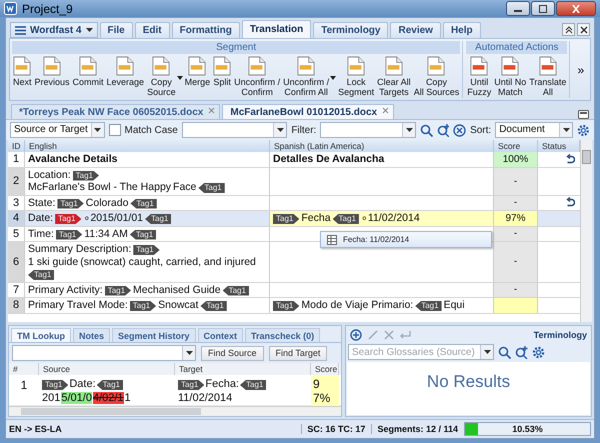  I want to click on column-header: English, so click(147, 146).